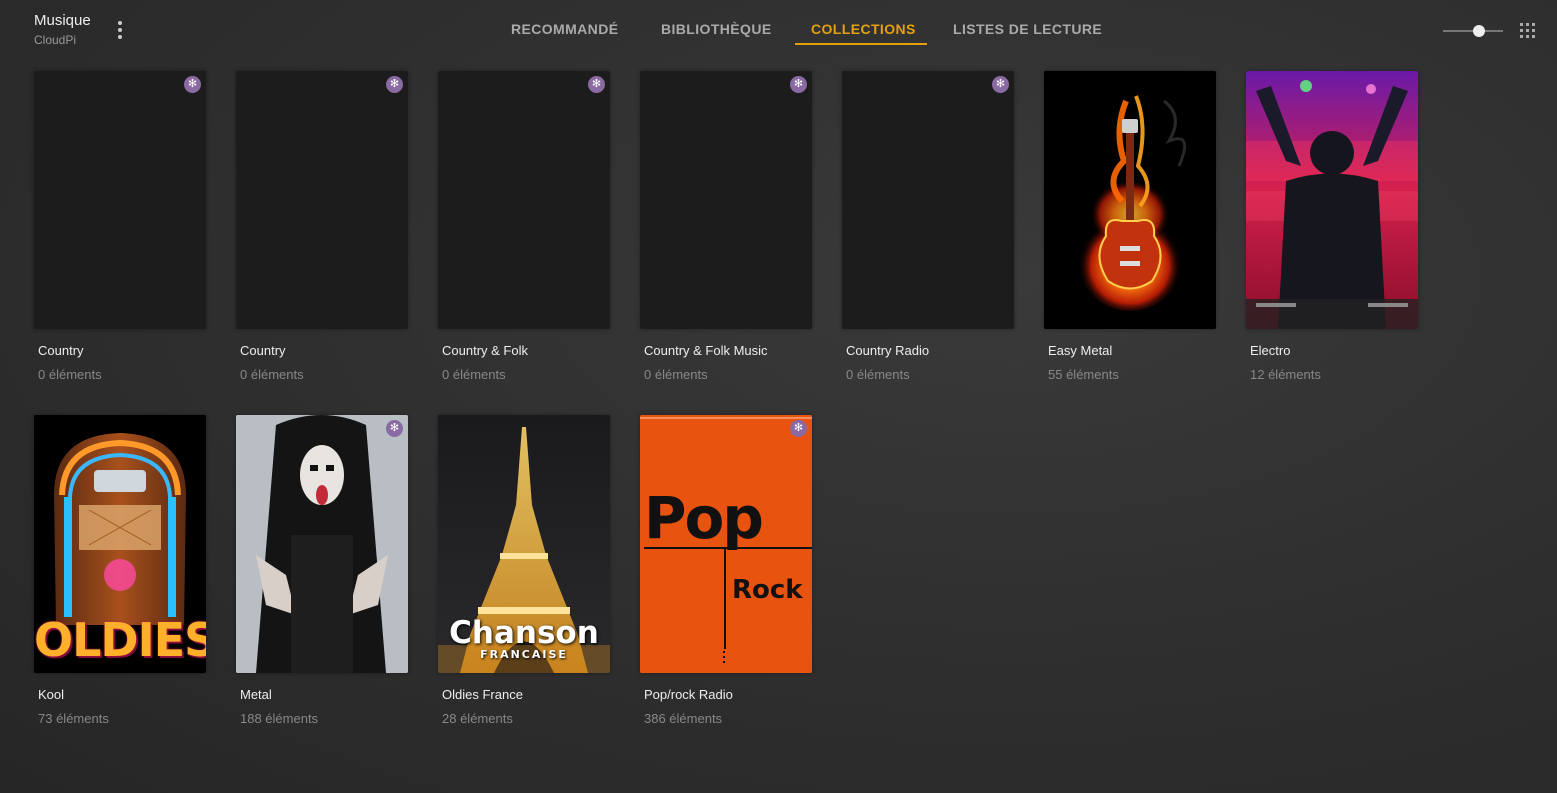 This screenshot has width=1557, height=793. Describe the element at coordinates (482, 694) in the screenshot. I see `collection-title: Oldies France` at that location.